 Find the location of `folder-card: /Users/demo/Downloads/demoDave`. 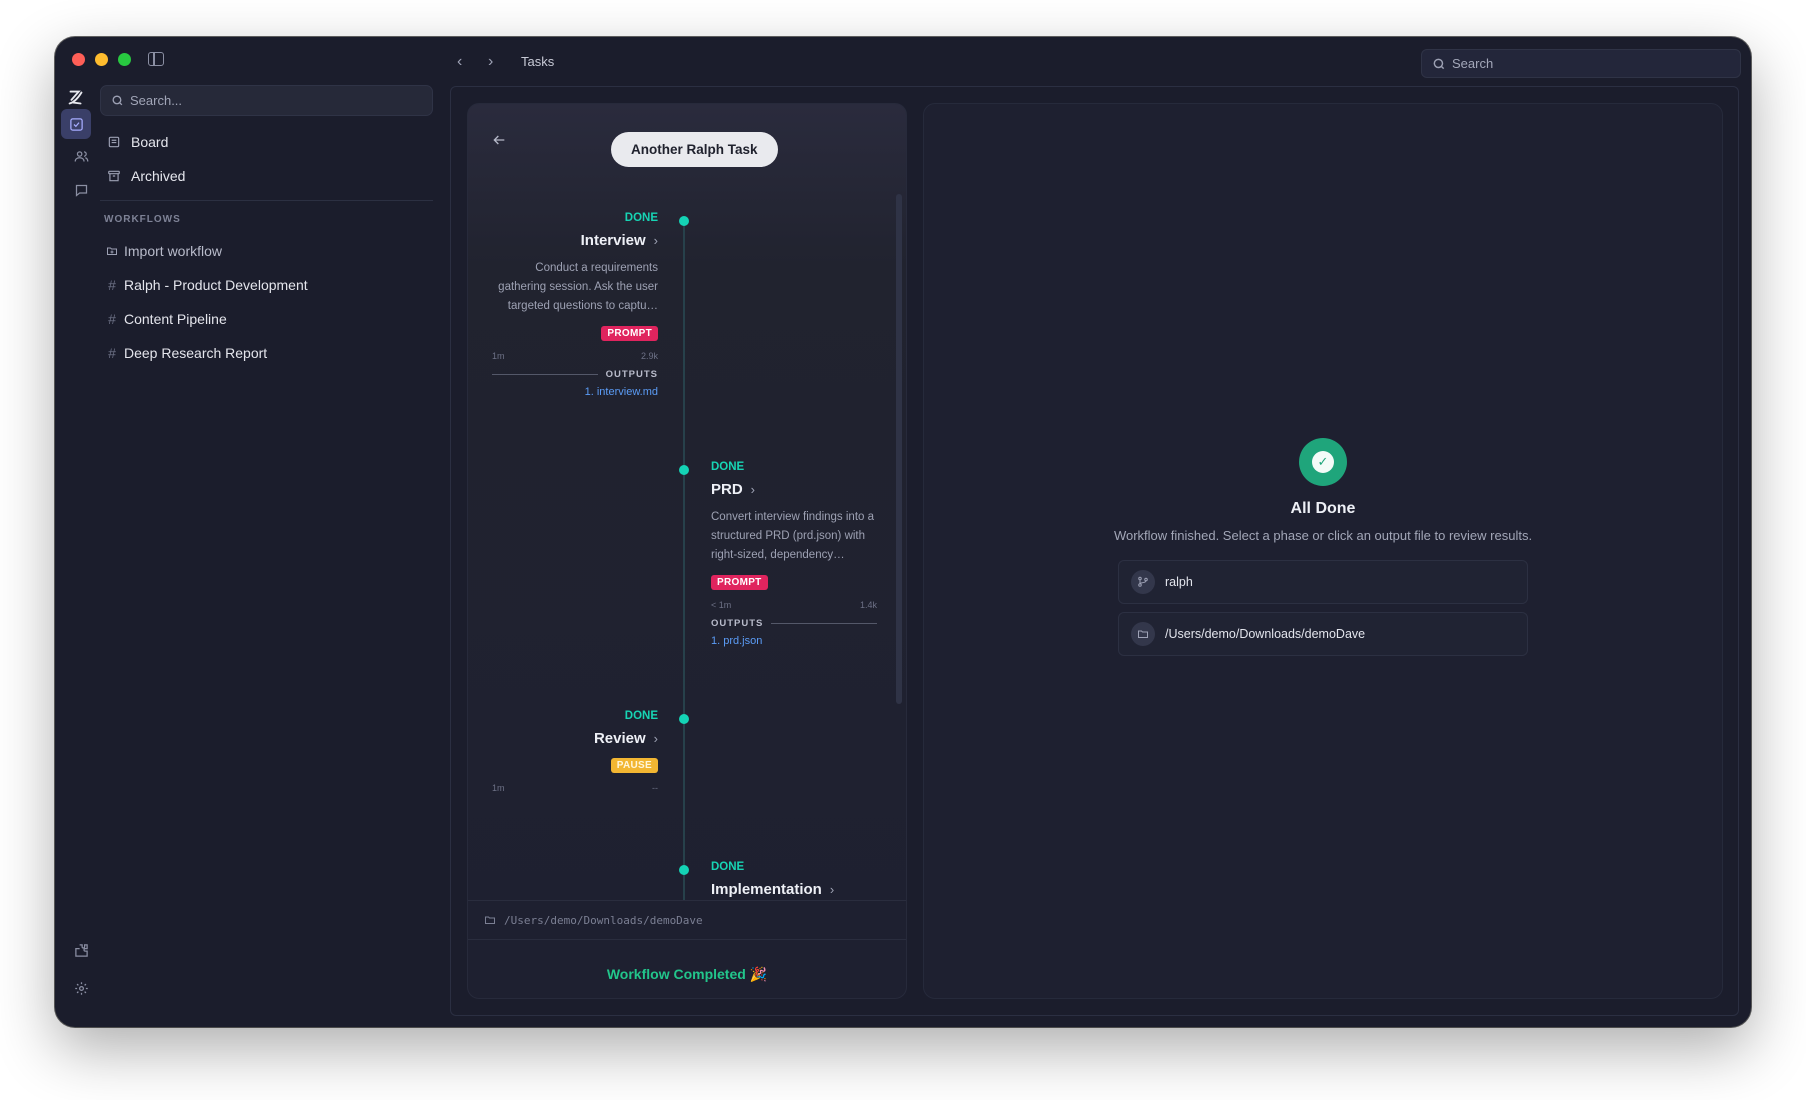

folder-card: /Users/demo/Downloads/demoDave is located at coordinates (1323, 634).